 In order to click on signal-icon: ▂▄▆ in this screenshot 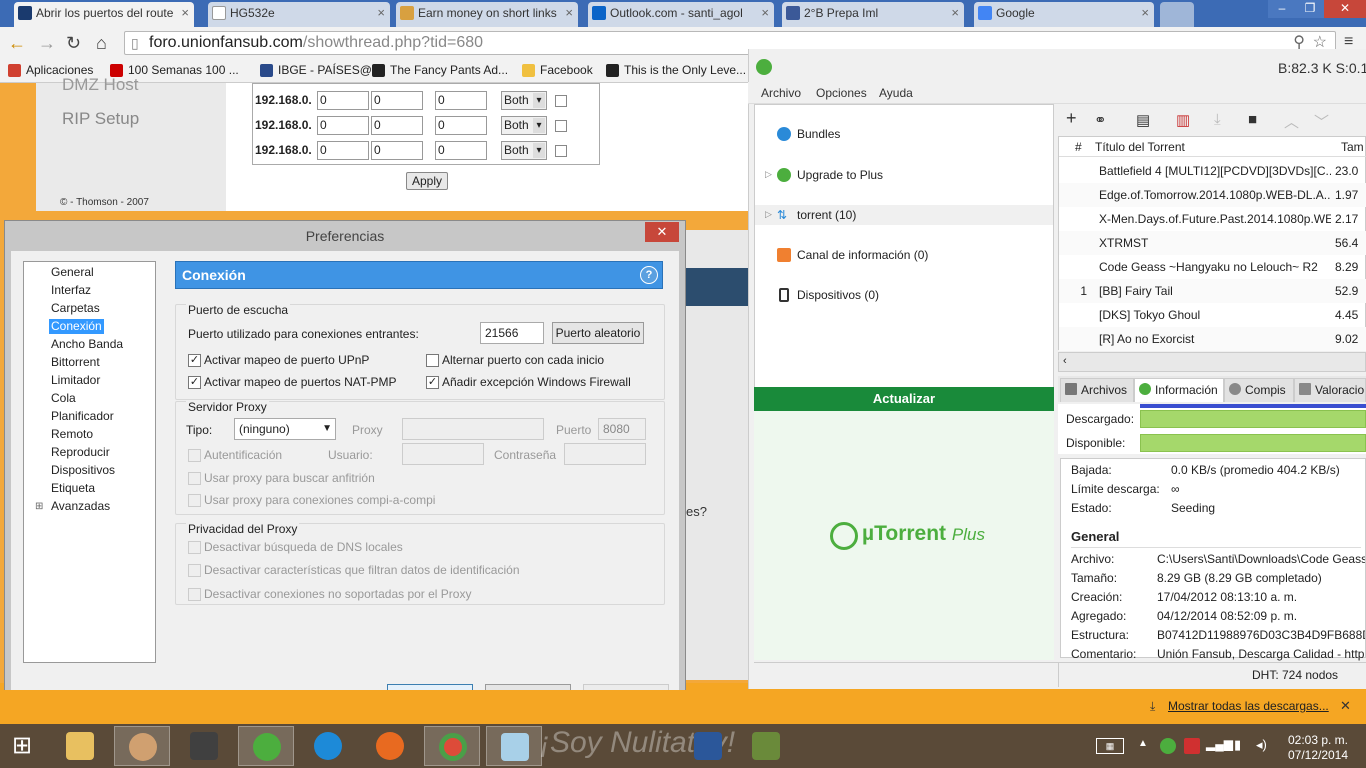, I will do `click(1219, 744)`.